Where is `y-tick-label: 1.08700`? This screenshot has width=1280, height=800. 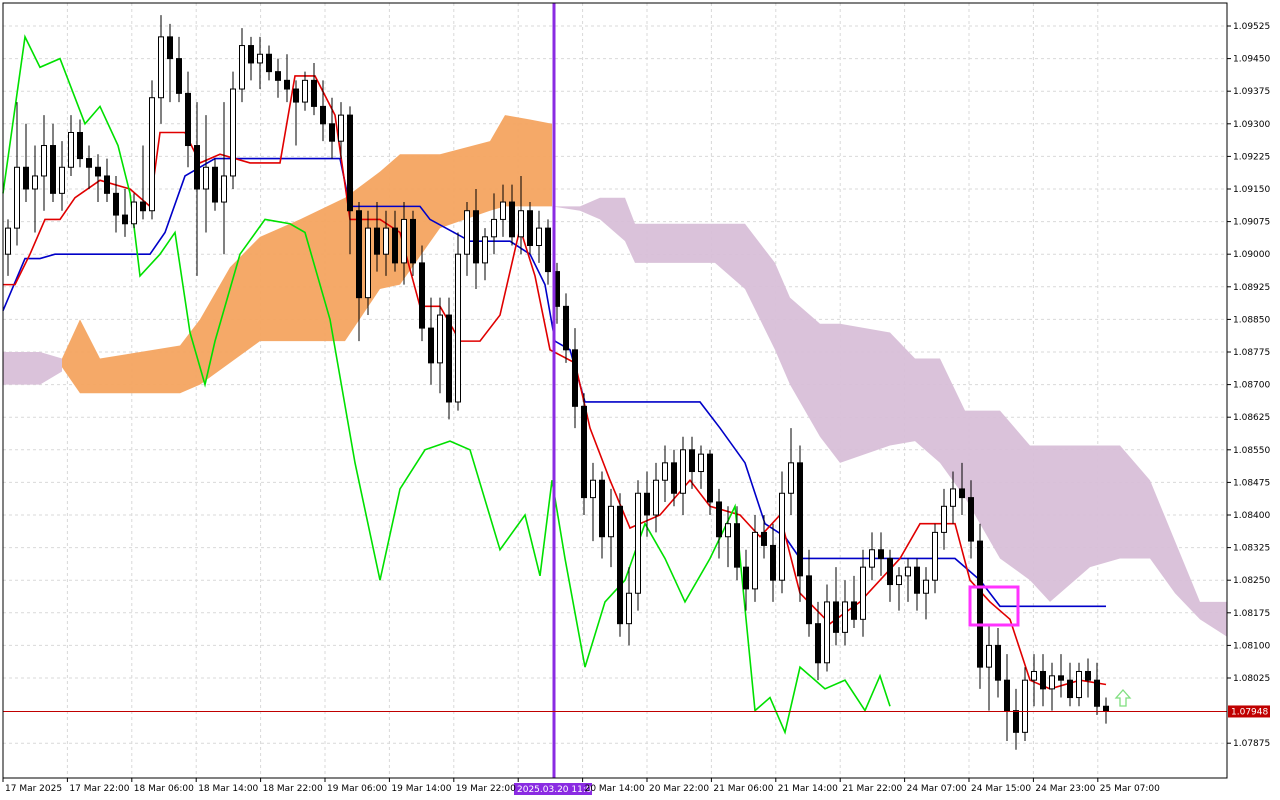
y-tick-label: 1.08700 is located at coordinates (1251, 386).